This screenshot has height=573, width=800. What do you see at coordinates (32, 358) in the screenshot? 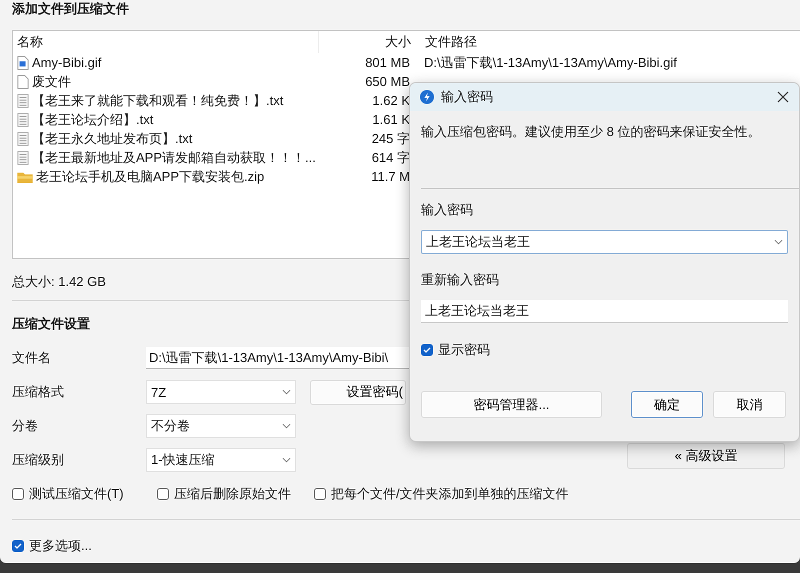
I see `field-label: 文件名` at bounding box center [32, 358].